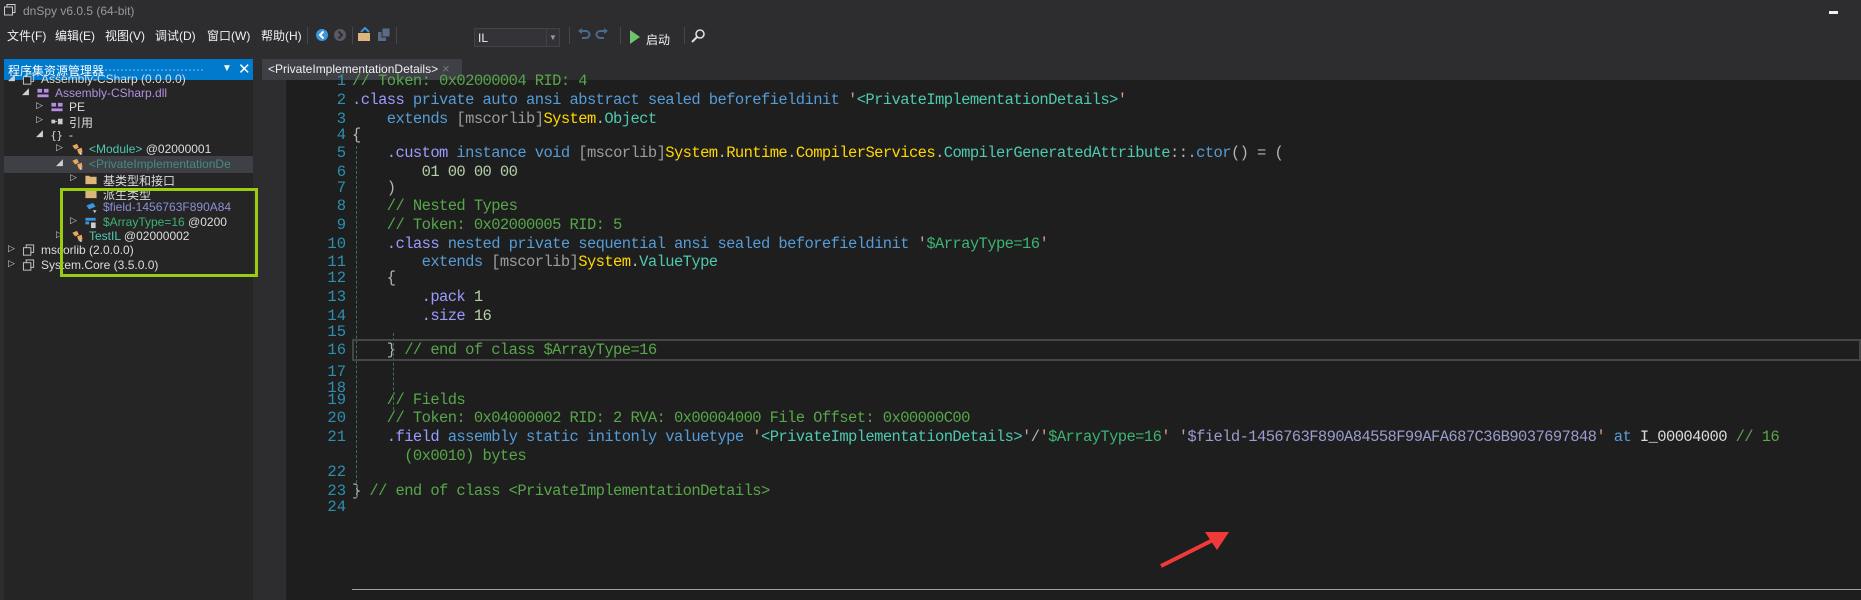  I want to click on search-icon, so click(698, 36).